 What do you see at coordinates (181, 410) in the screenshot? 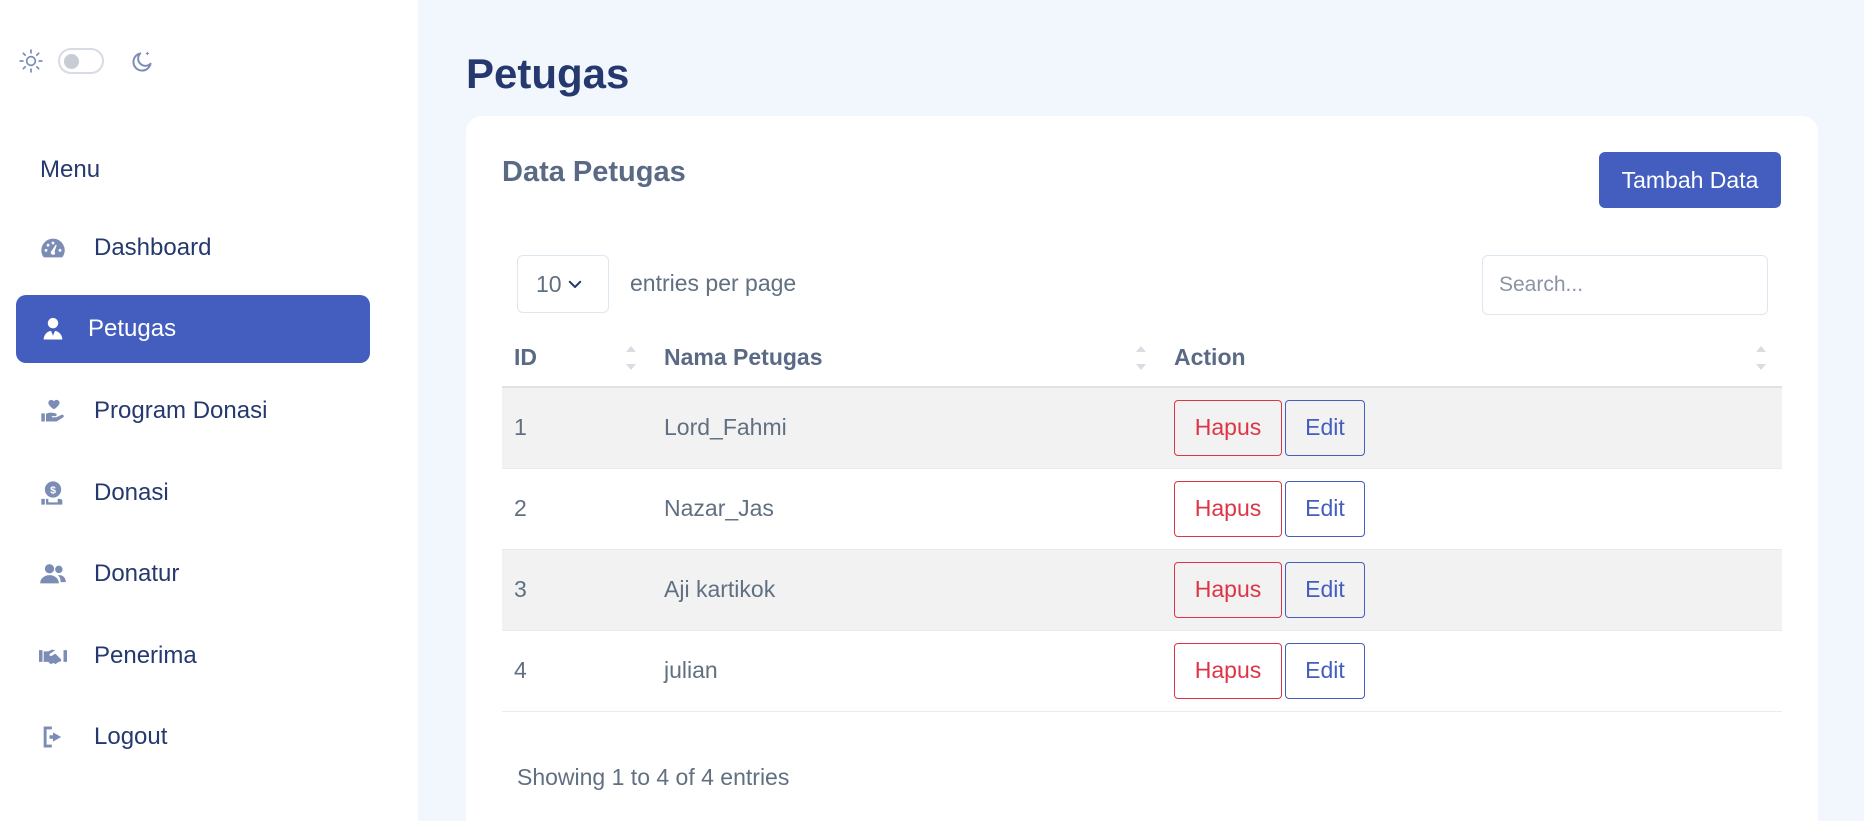
I see `sidebar-item-label: Program Donasi` at bounding box center [181, 410].